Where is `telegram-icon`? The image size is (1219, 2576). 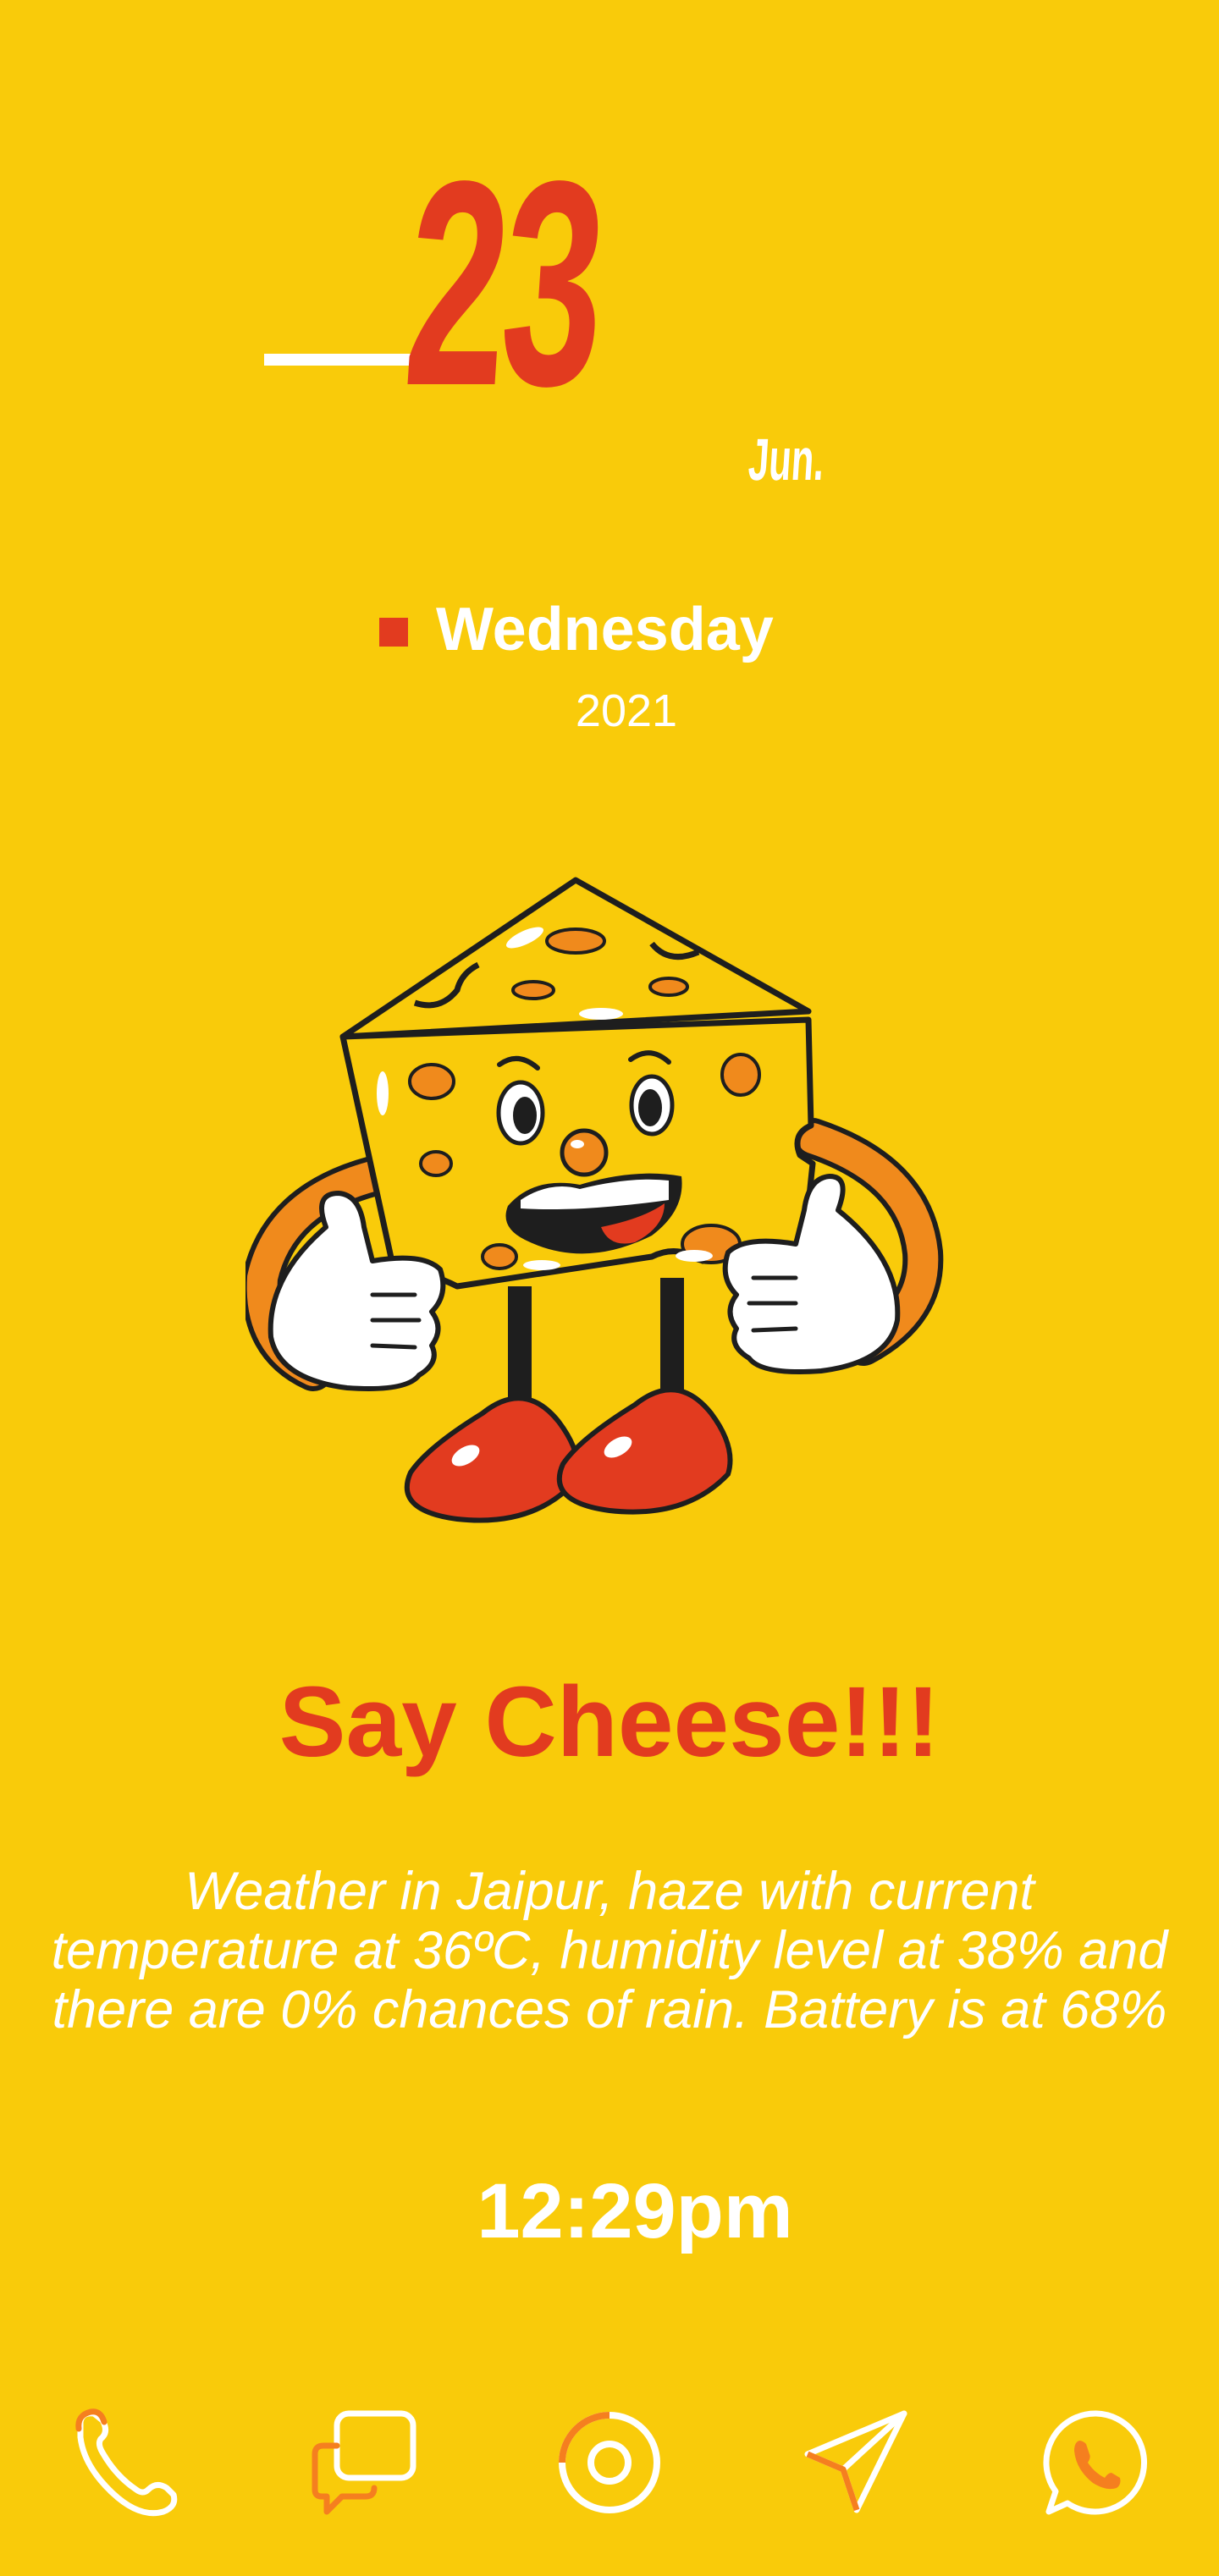
telegram-icon is located at coordinates (855, 2462).